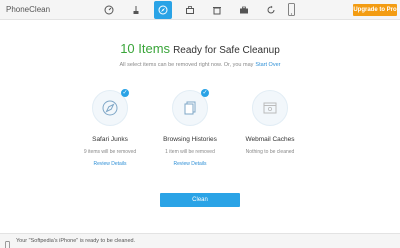 This screenshot has width=400, height=248. I want to click on tool-compass, so click(163, 10).